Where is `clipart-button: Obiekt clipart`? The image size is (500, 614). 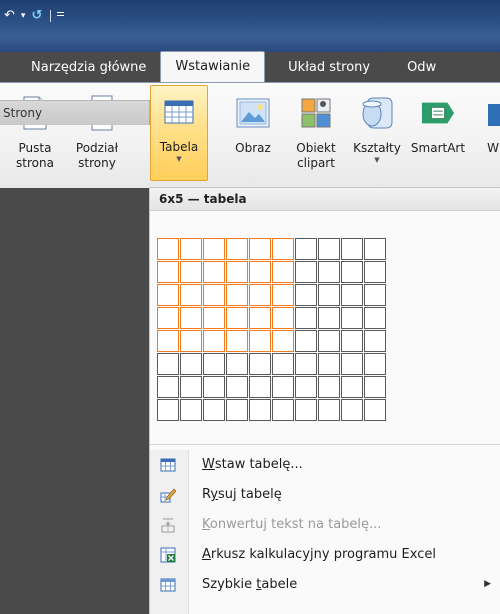 clipart-button: Obiekt clipart is located at coordinates (316, 129).